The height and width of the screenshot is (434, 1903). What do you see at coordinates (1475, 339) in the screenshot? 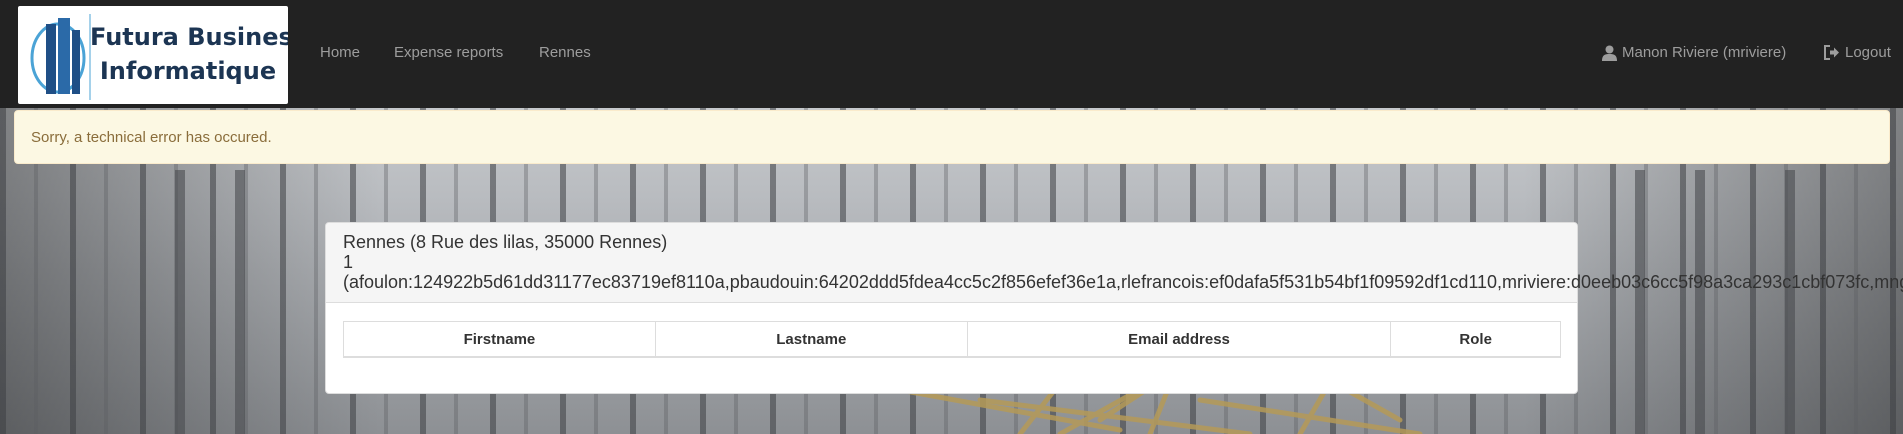
I see `column-header-role: Role` at bounding box center [1475, 339].